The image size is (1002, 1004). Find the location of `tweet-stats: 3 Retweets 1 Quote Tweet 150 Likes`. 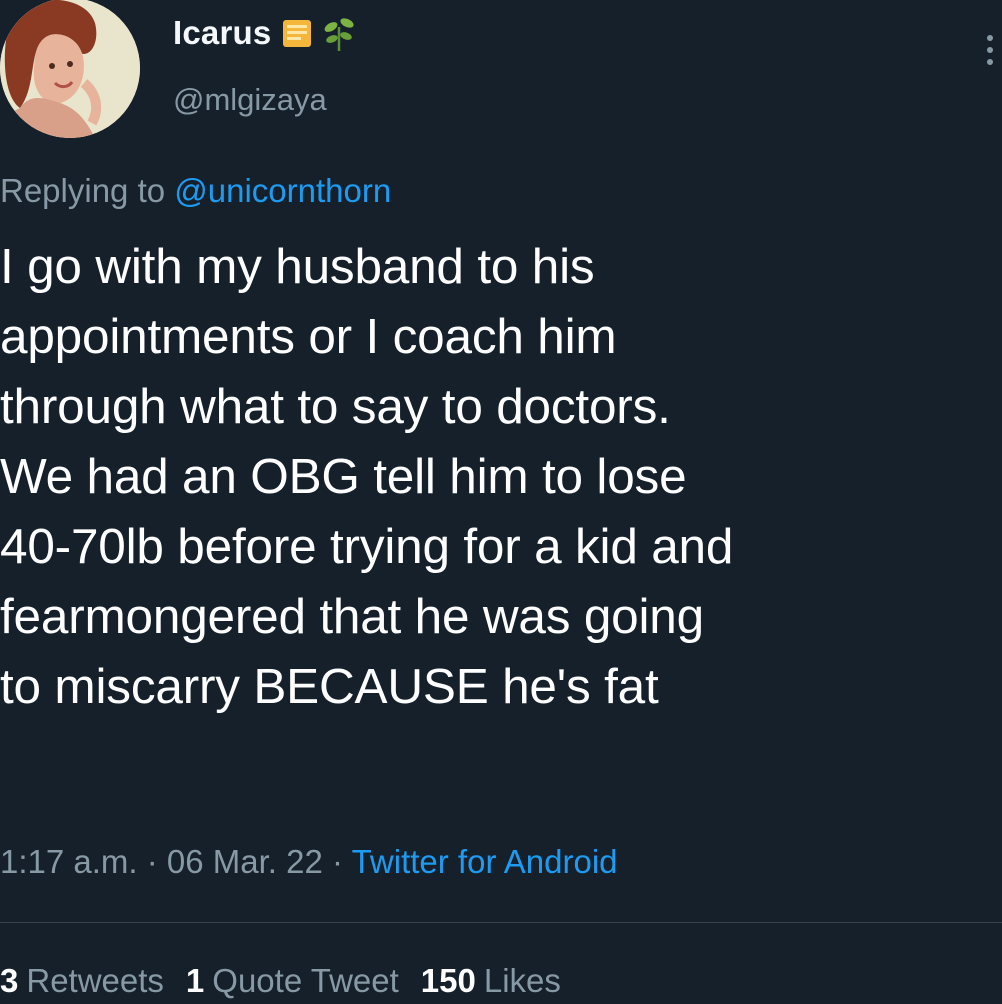

tweet-stats: 3 Retweets 1 Quote Tweet 150 Likes is located at coordinates (280, 981).